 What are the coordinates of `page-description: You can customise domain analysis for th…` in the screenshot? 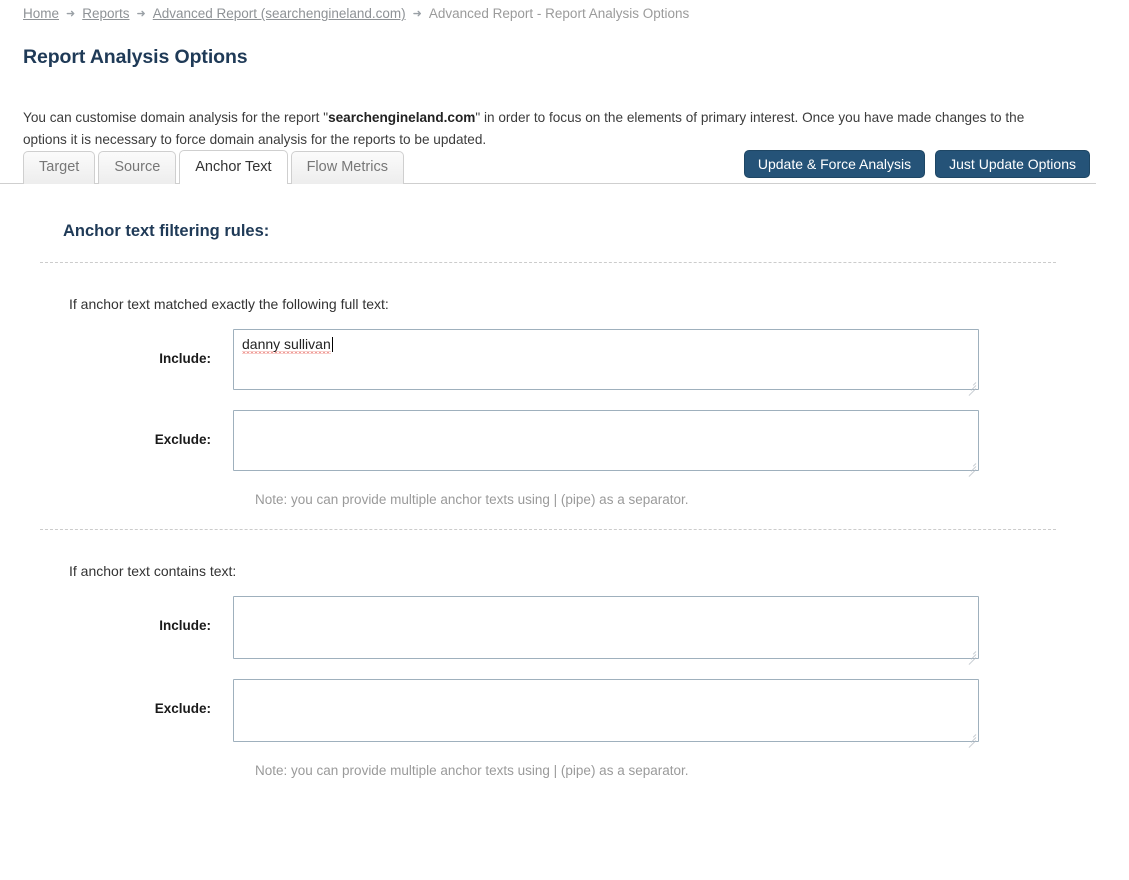 It's located at (545, 129).